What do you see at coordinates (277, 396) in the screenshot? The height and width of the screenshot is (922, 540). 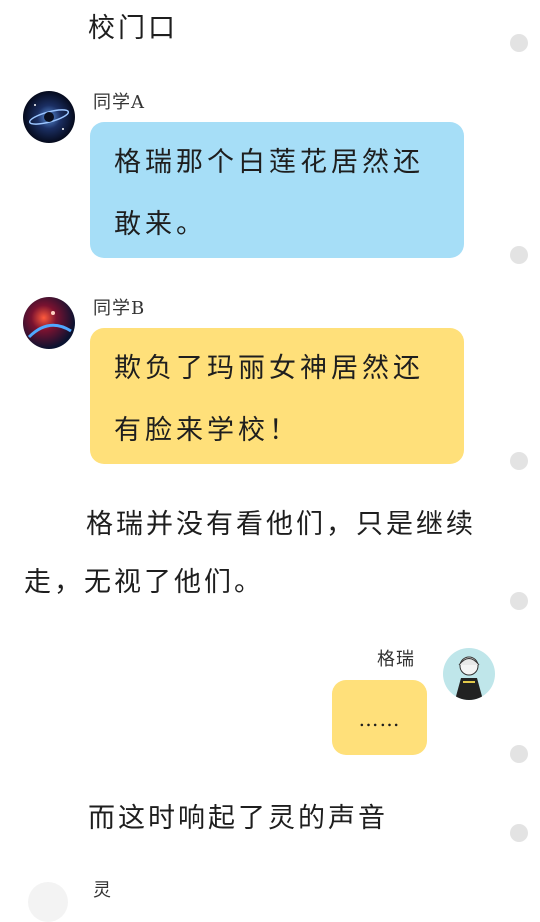 I see `chat-bubble: 欺负了玛丽女神居然还有脸来学校！` at bounding box center [277, 396].